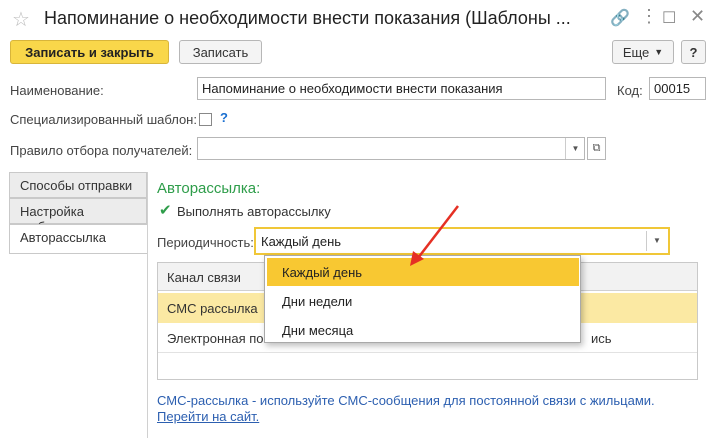 The width and height of the screenshot is (728, 438). Describe the element at coordinates (438, 232) in the screenshot. I see `annotation-arrow-line` at that location.